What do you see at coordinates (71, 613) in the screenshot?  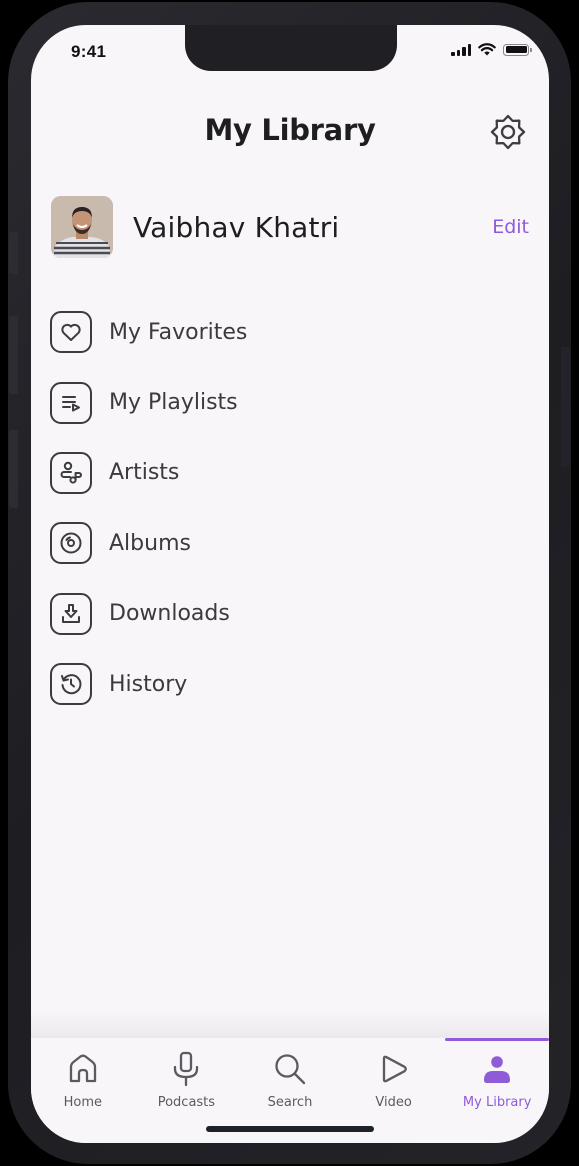 I see `download-icon` at bounding box center [71, 613].